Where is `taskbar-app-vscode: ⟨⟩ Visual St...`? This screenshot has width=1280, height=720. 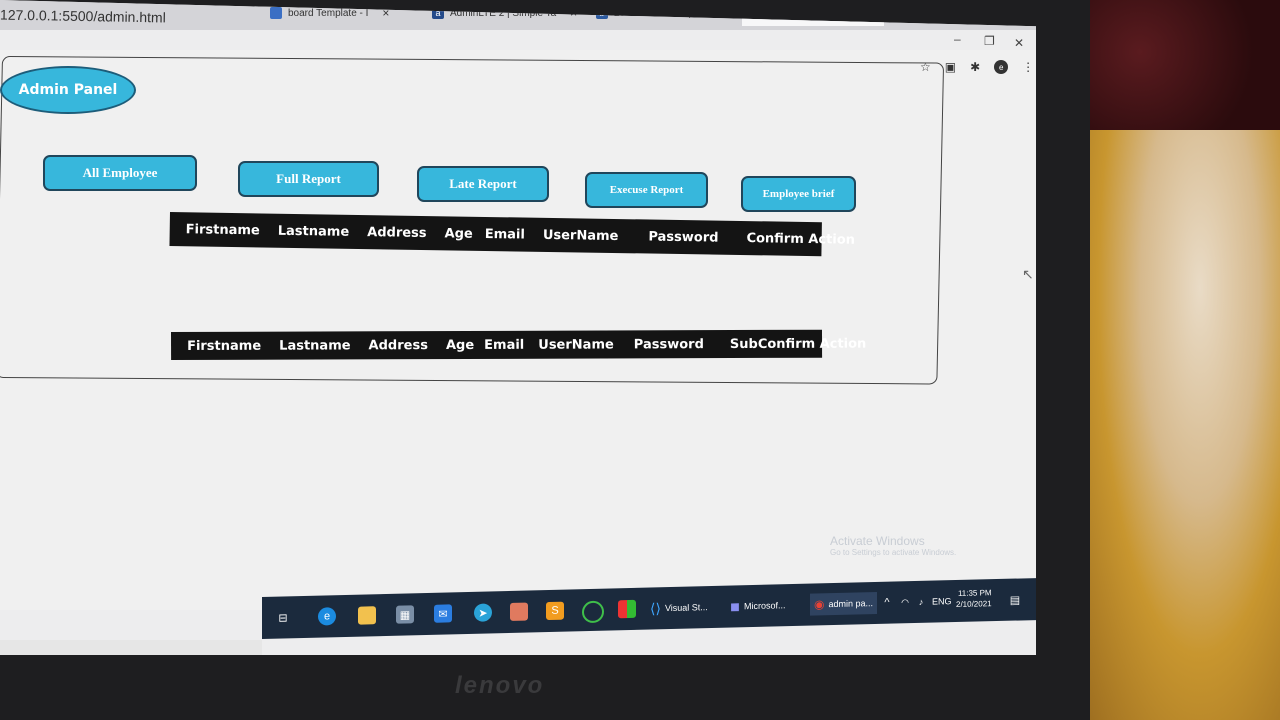
taskbar-app-vscode: ⟨⟩ Visual St... is located at coordinates (679, 607).